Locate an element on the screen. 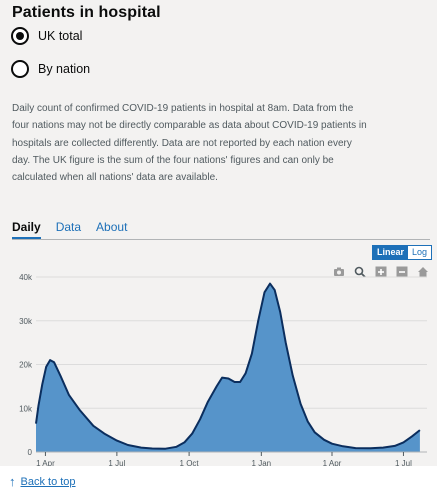 This screenshot has width=437, height=499. scale-toggle: Linear Log is located at coordinates (402, 252).